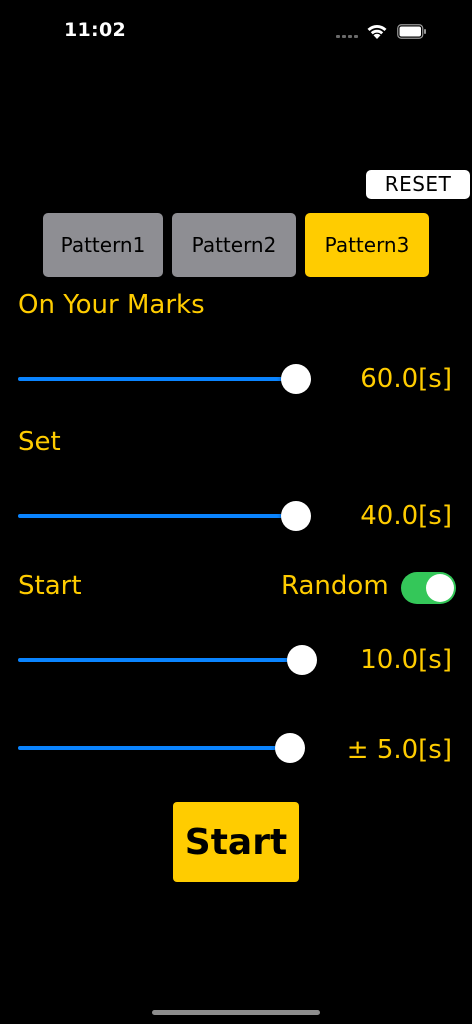 The height and width of the screenshot is (1024, 472). What do you see at coordinates (406, 379) in the screenshot?
I see `on-your-marks-value: 60.0[s]` at bounding box center [406, 379].